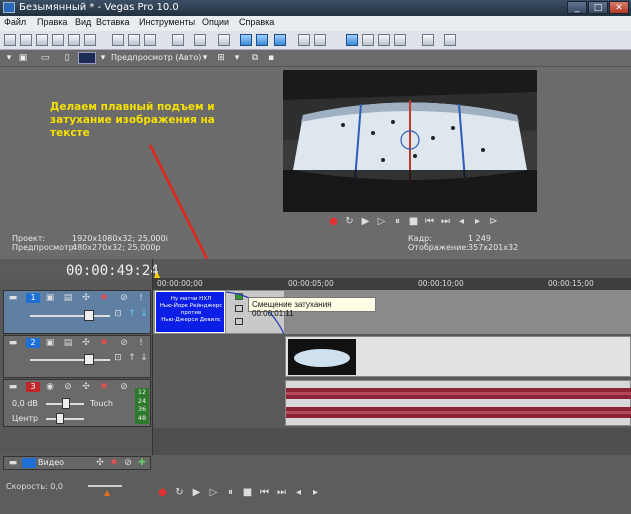 The image size is (631, 514). What do you see at coordinates (392, 441) in the screenshot?
I see `timeline-empty-area` at bounding box center [392, 441].